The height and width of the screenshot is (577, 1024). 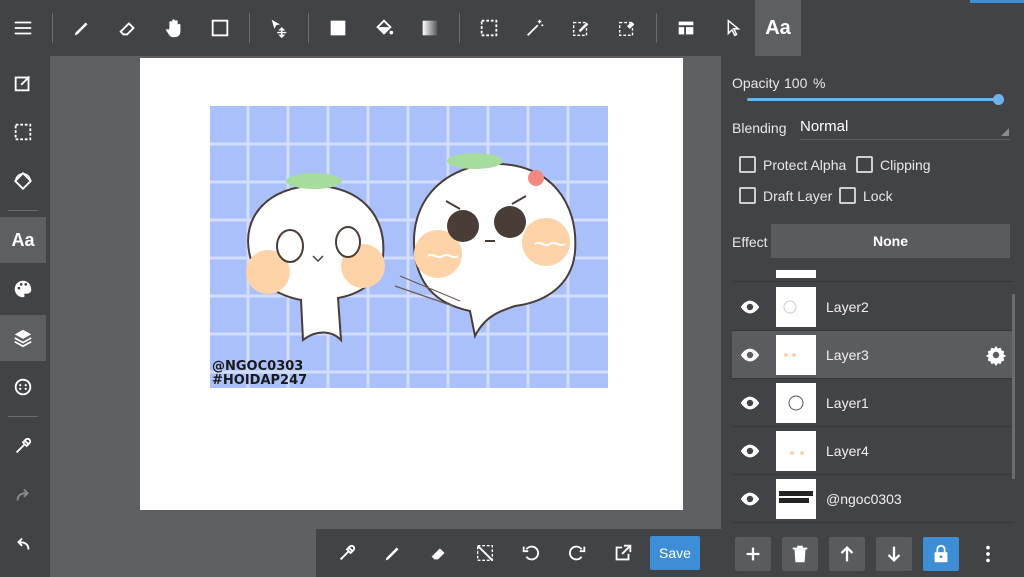 I want to click on material-button, so click(x=23, y=387).